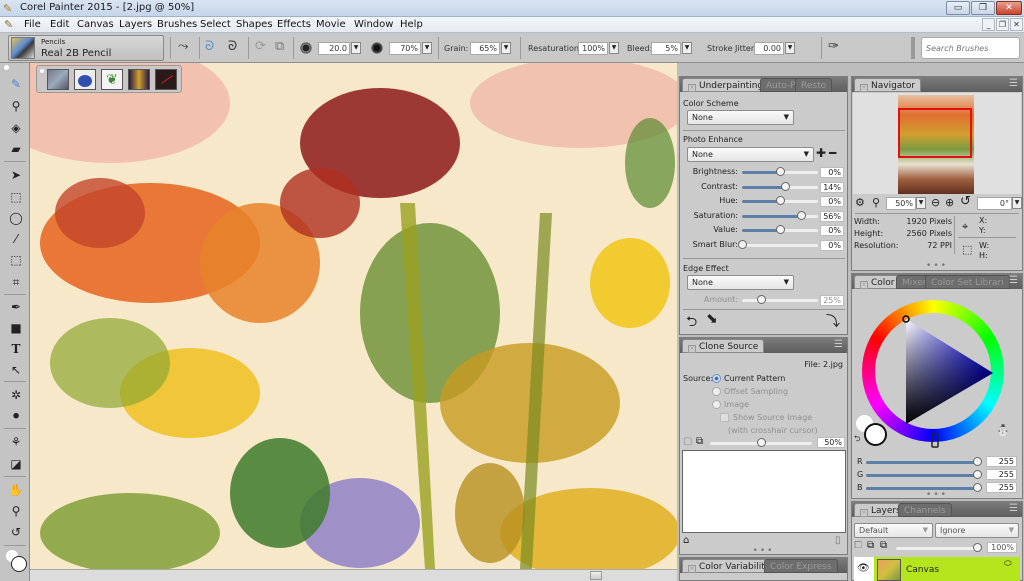  I want to click on navigator-thumbnail, so click(936, 144).